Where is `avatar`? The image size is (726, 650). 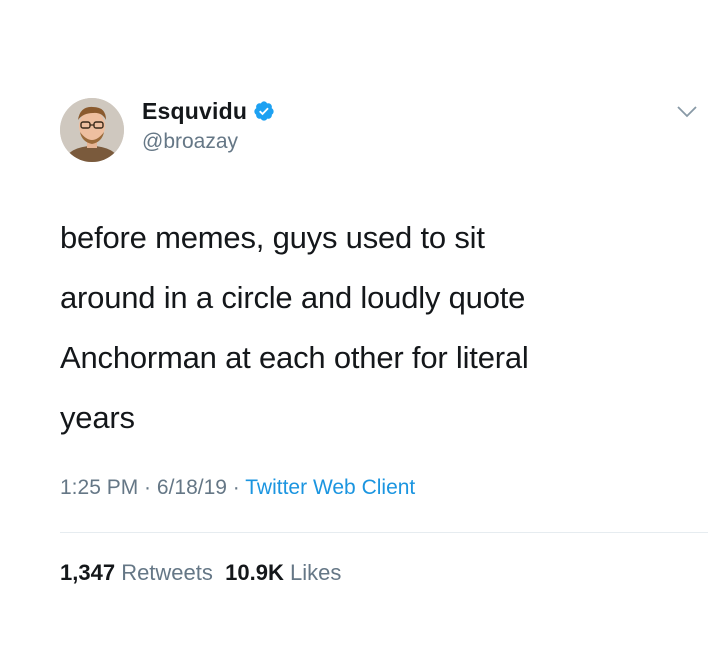
avatar is located at coordinates (92, 130).